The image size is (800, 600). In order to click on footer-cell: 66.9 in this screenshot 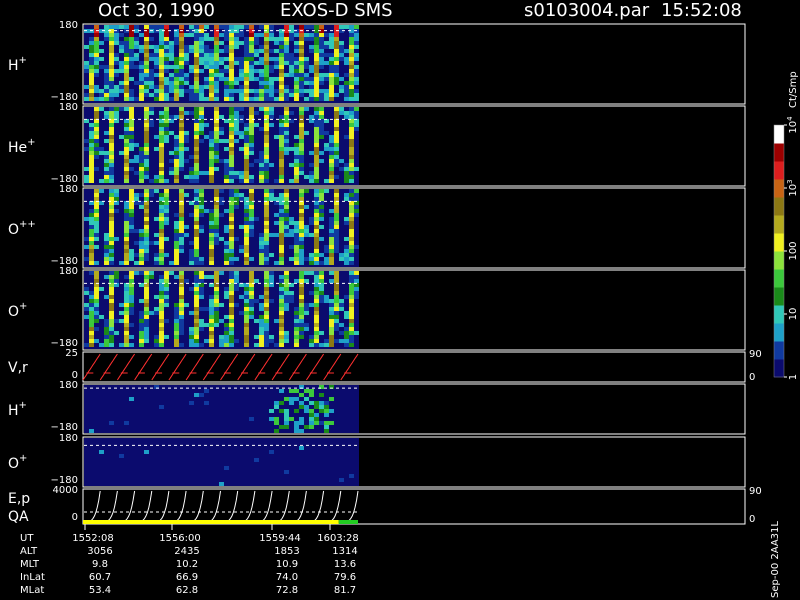, I will do `click(187, 577)`.